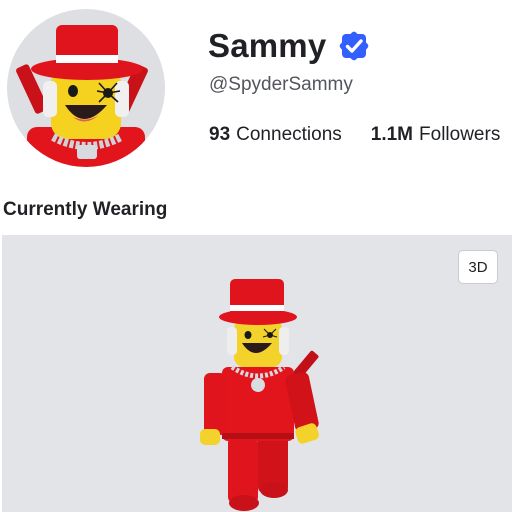 This screenshot has width=512, height=512. Describe the element at coordinates (281, 84) in the screenshot. I see `username: @SpyderSammy` at that location.